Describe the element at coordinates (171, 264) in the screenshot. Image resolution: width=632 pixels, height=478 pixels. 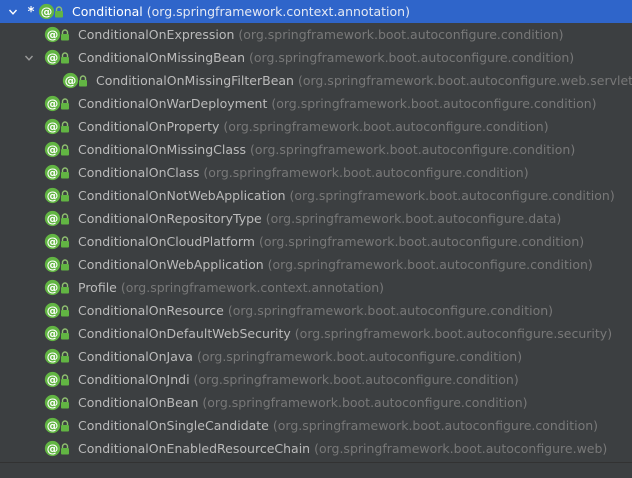
I see `class-name: ConditionalOnWebApplication` at that location.